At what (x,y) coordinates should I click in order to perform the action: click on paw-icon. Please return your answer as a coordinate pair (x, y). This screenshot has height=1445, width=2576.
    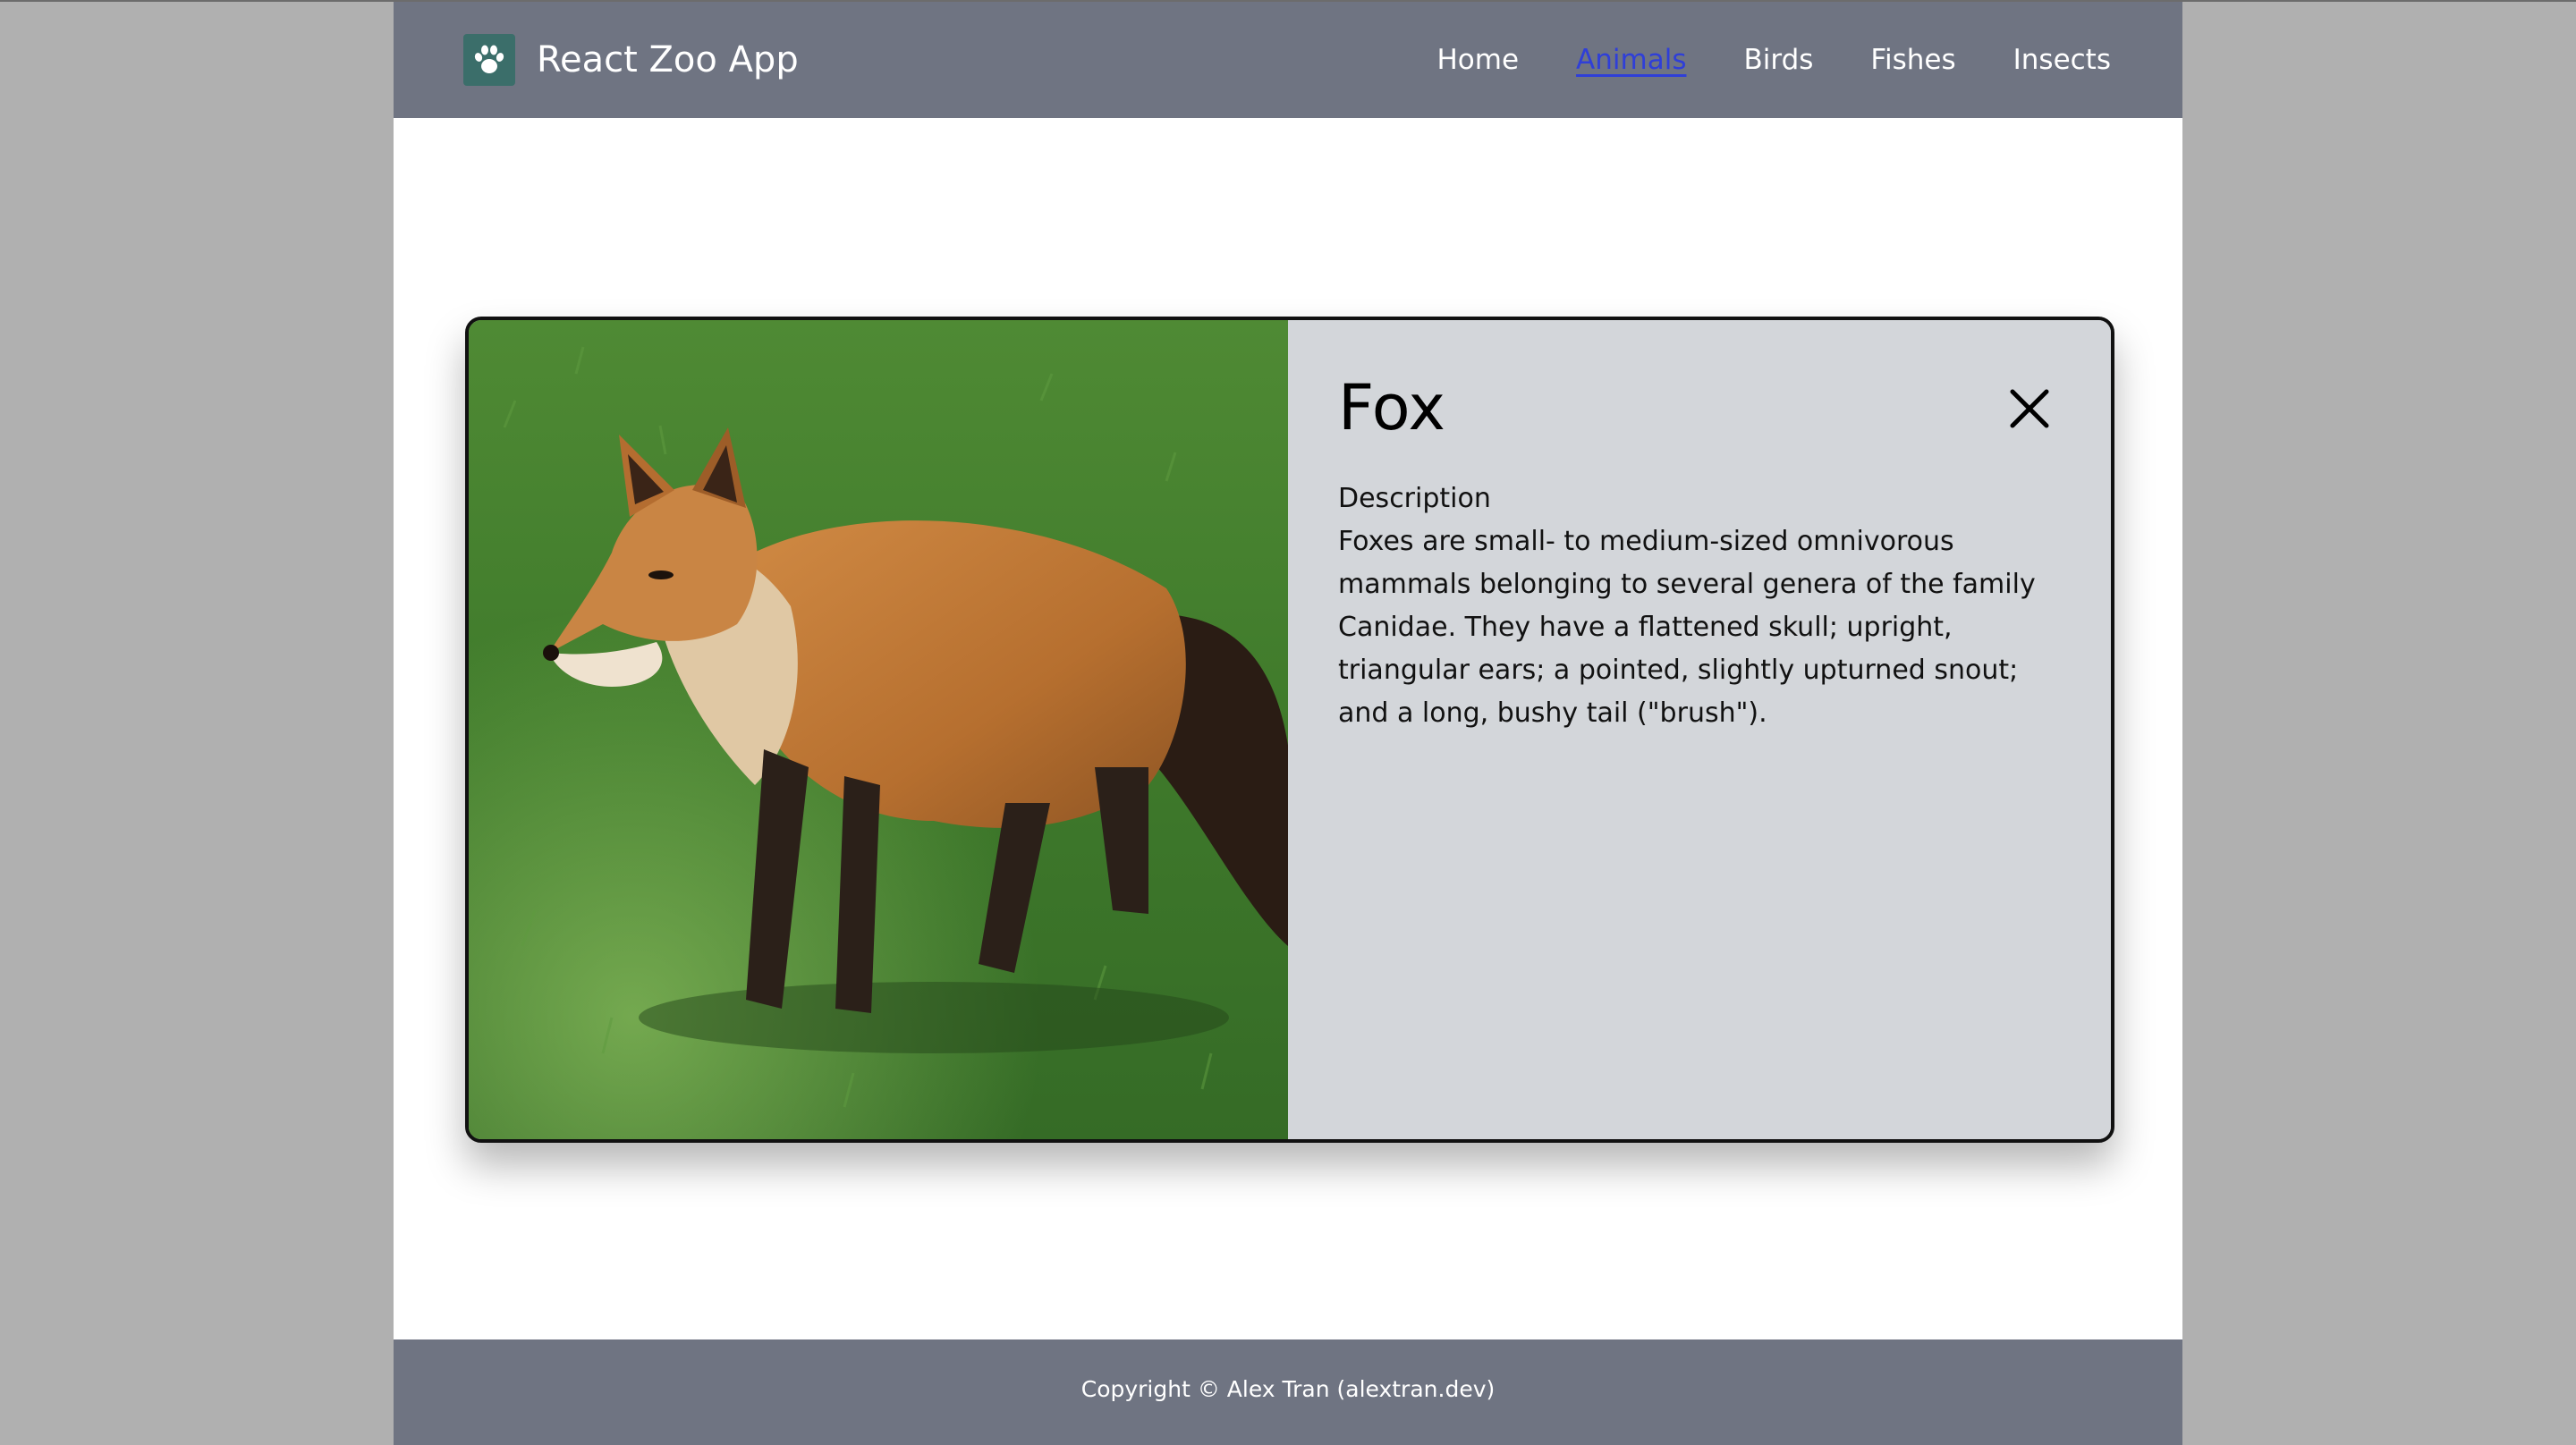
    Looking at the image, I should click on (489, 60).